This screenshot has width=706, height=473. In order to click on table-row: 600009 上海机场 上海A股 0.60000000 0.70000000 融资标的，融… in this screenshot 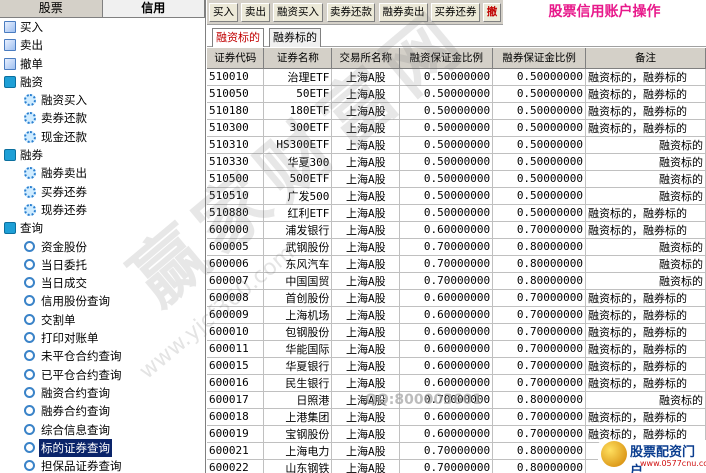, I will do `click(456, 315)`.